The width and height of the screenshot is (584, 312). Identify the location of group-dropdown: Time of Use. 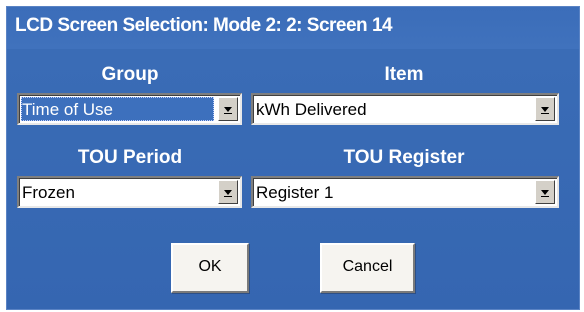
(129, 109).